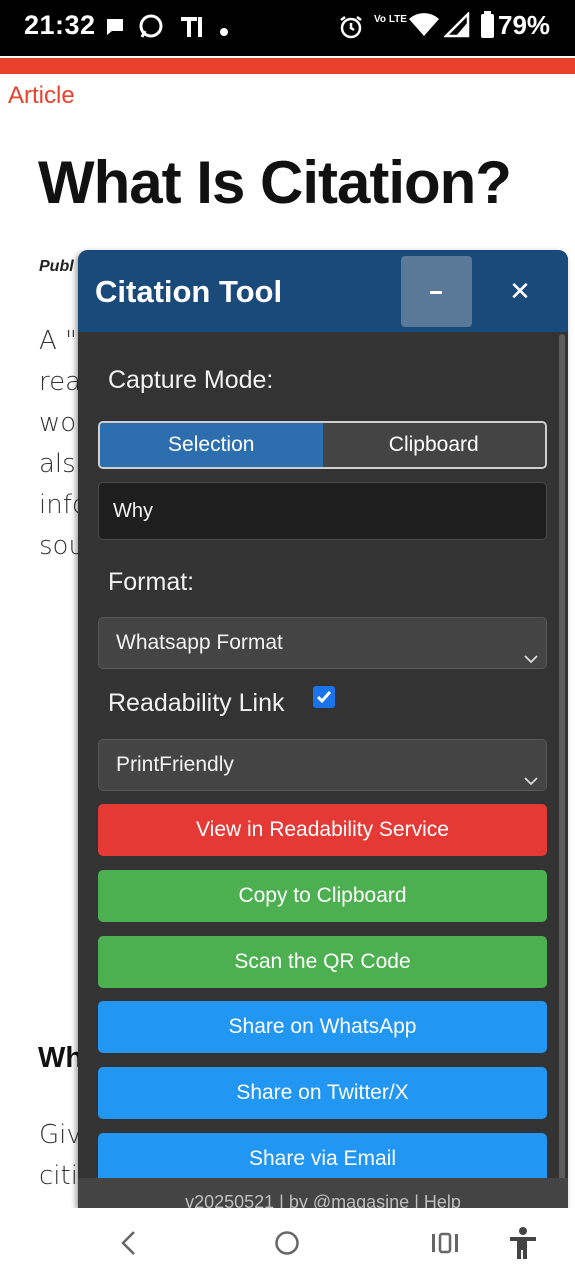 The image size is (575, 1280). I want to click on panel-title: Citation Tool, so click(189, 291).